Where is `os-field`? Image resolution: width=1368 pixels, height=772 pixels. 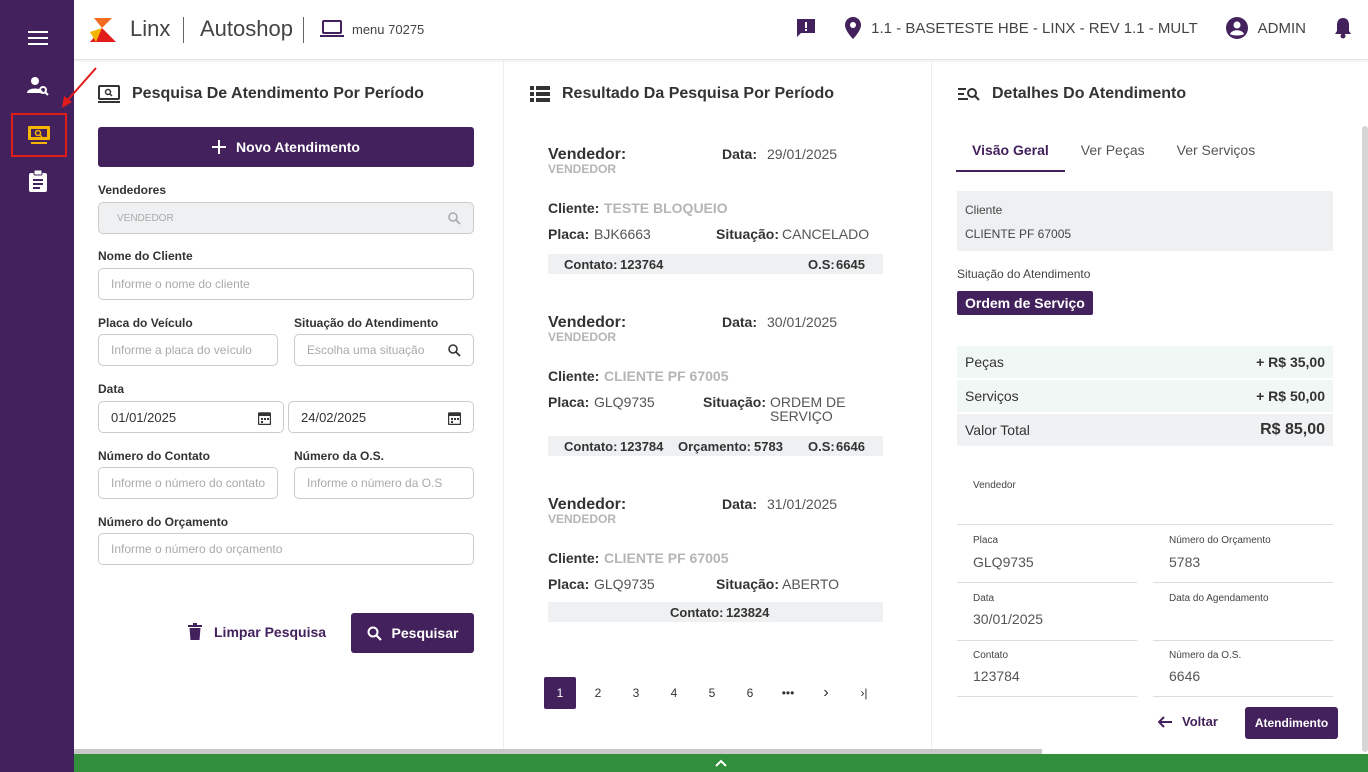 os-field is located at coordinates (384, 483).